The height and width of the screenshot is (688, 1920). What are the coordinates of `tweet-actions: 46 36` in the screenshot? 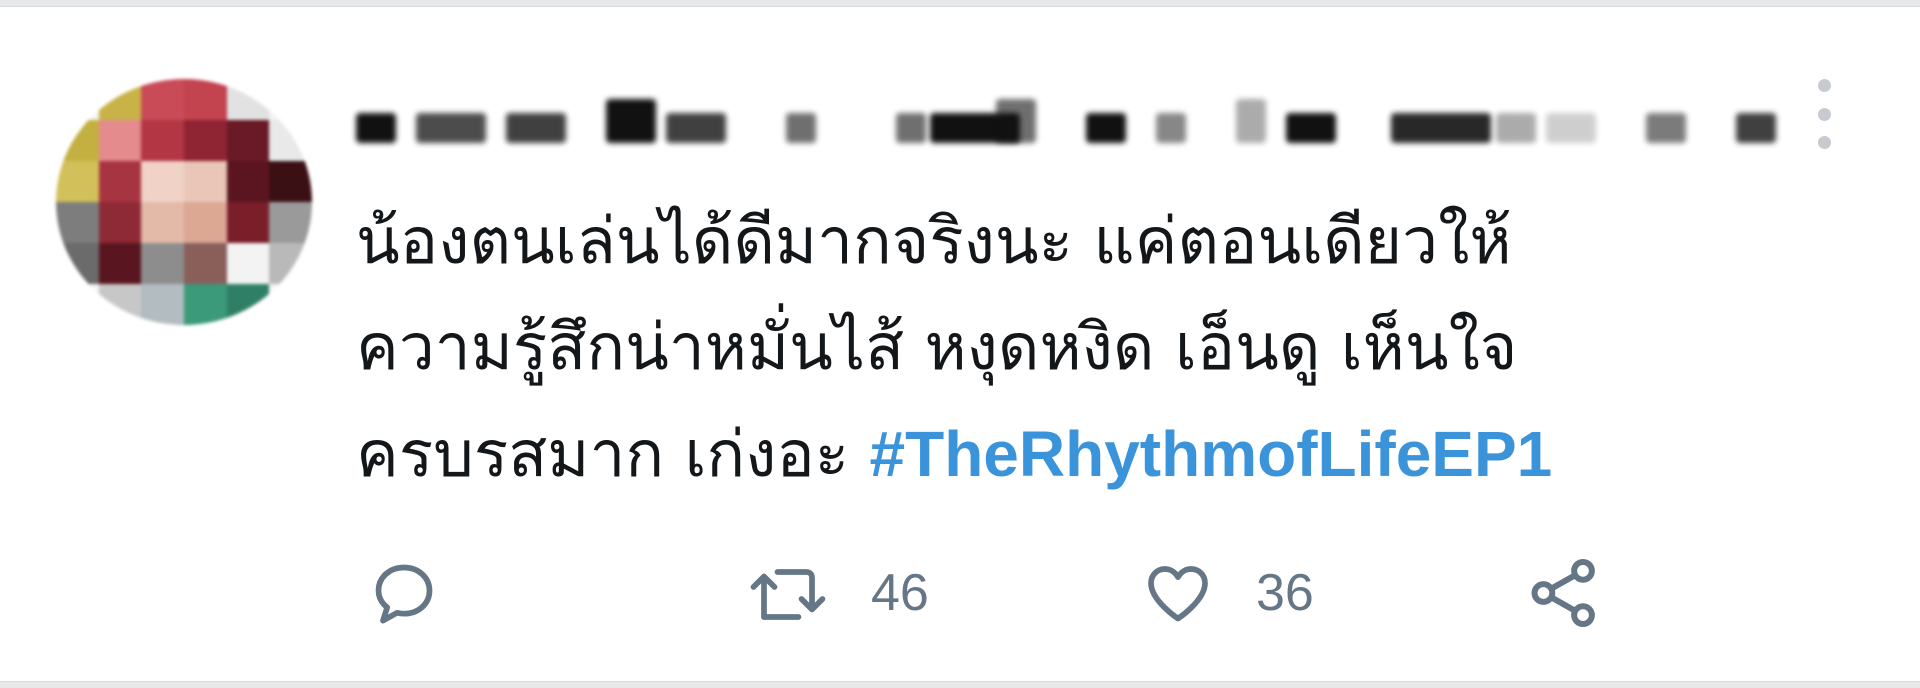 It's located at (960, 593).